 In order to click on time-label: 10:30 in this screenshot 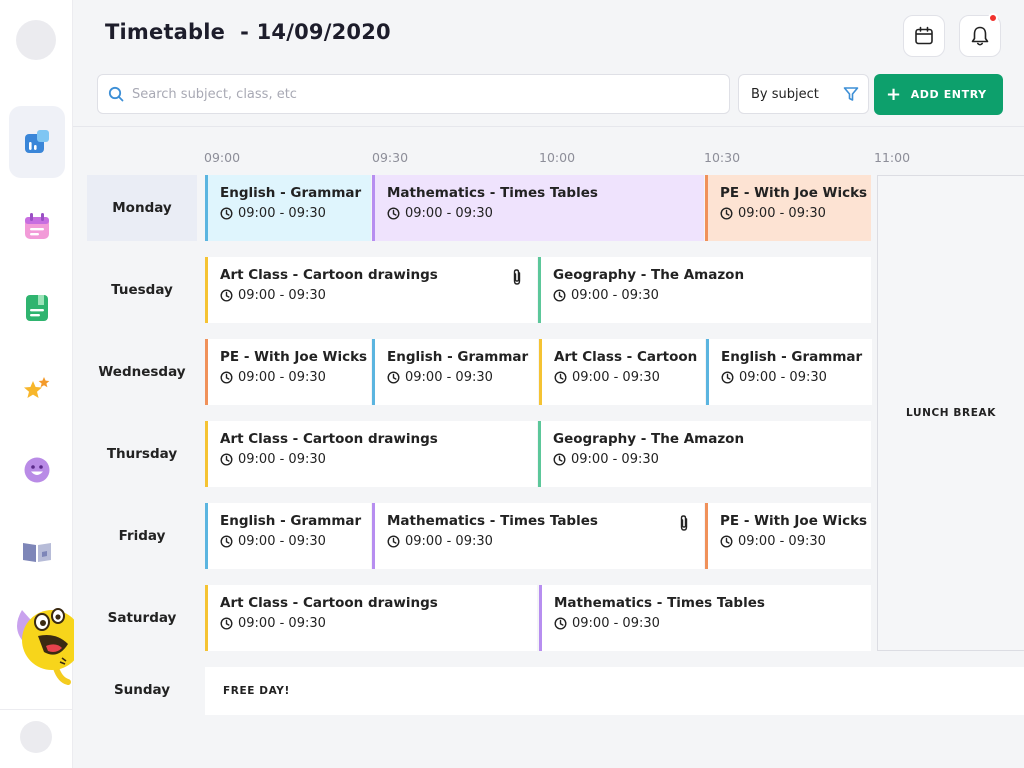, I will do `click(722, 157)`.